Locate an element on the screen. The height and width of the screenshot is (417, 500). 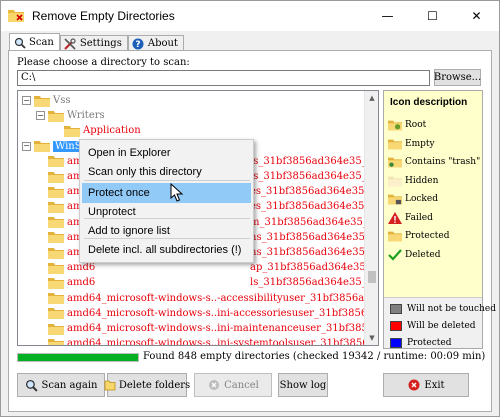
menu-item-scan-only-this-directory: Scan only this directory is located at coordinates (166, 172).